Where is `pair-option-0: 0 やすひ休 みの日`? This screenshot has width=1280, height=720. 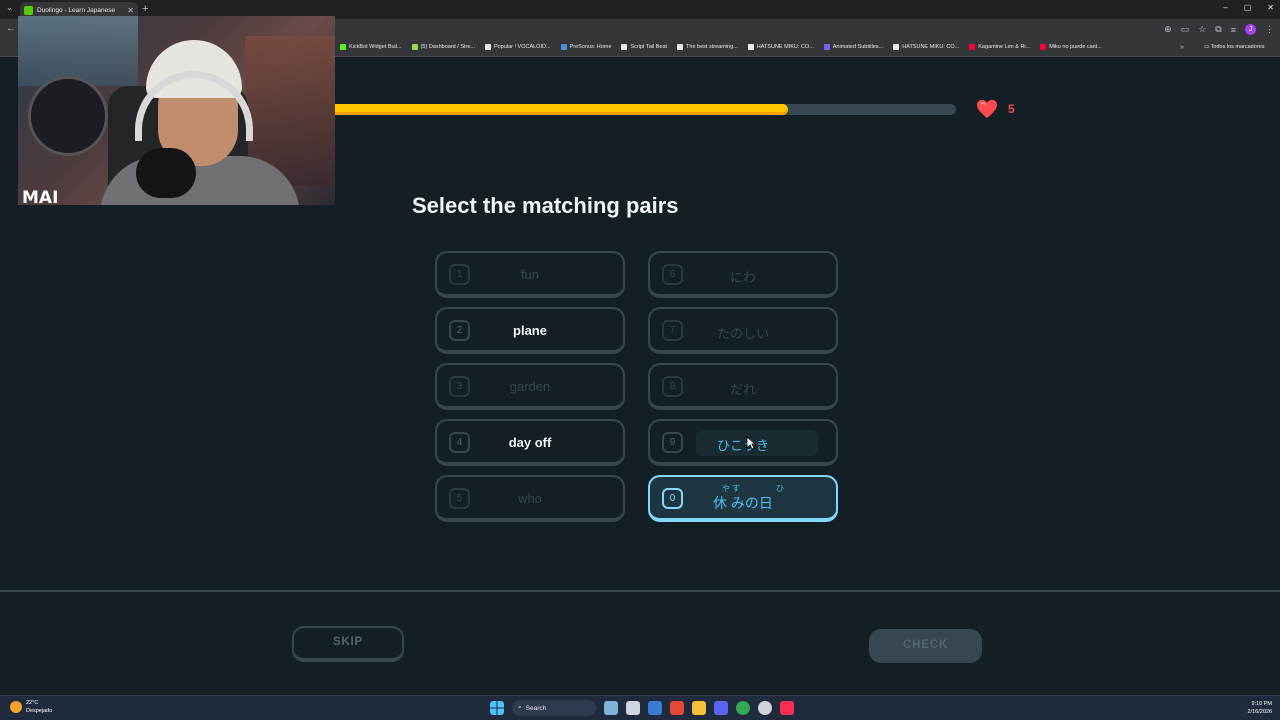
pair-option-0: 0 やすひ休 みの日 is located at coordinates (743, 498).